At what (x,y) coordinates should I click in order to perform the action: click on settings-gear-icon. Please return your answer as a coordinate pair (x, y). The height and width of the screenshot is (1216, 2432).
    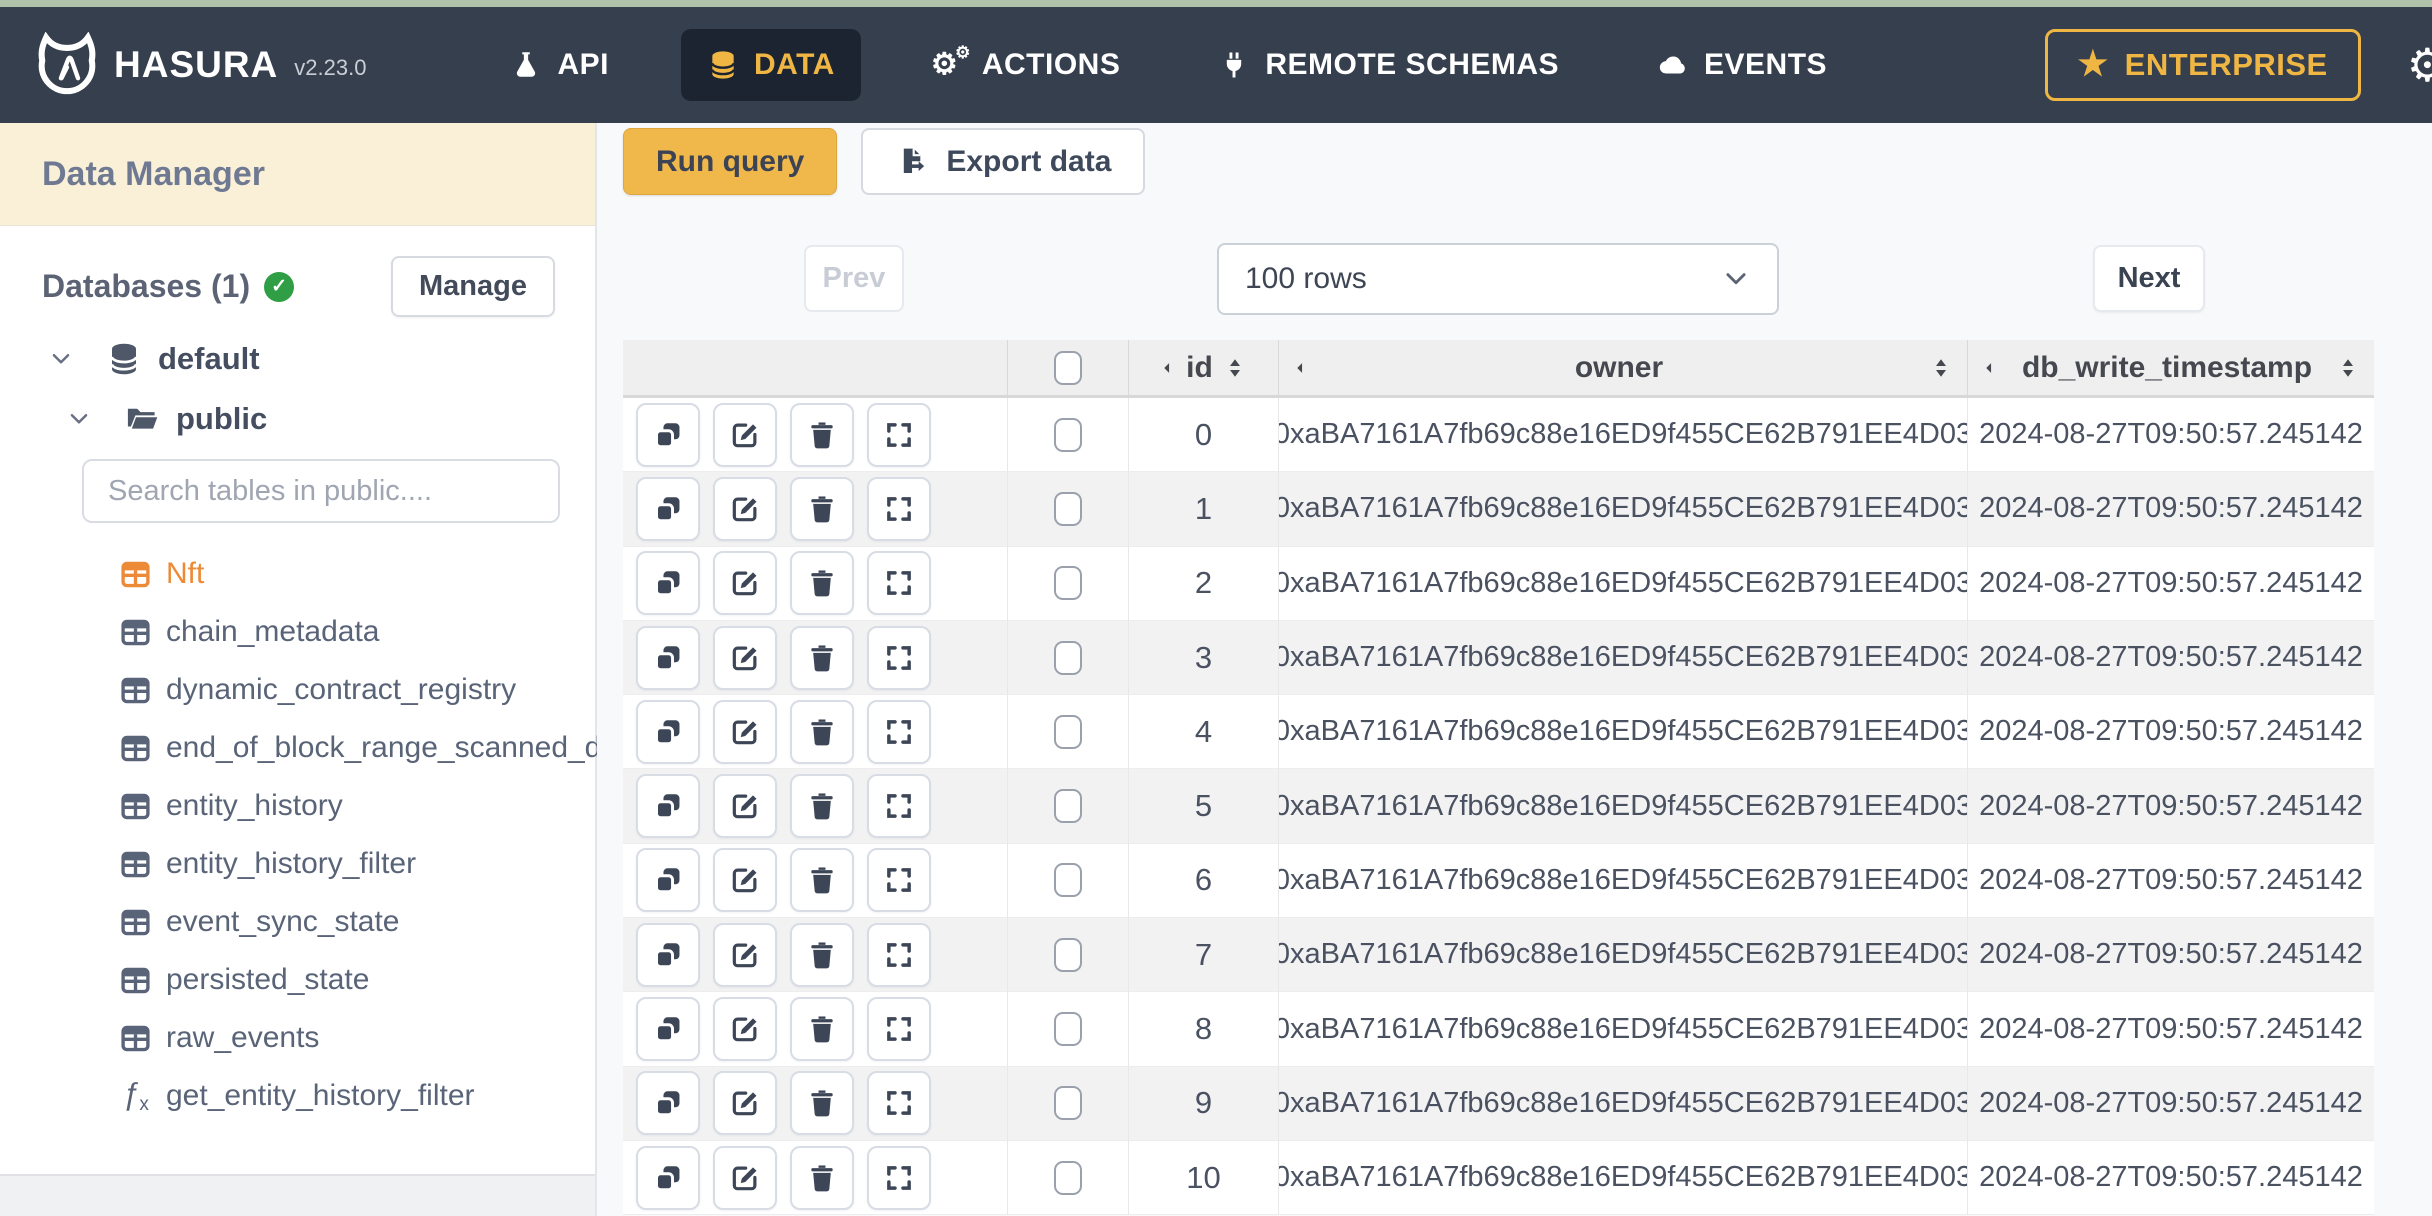
    Looking at the image, I should click on (2419, 65).